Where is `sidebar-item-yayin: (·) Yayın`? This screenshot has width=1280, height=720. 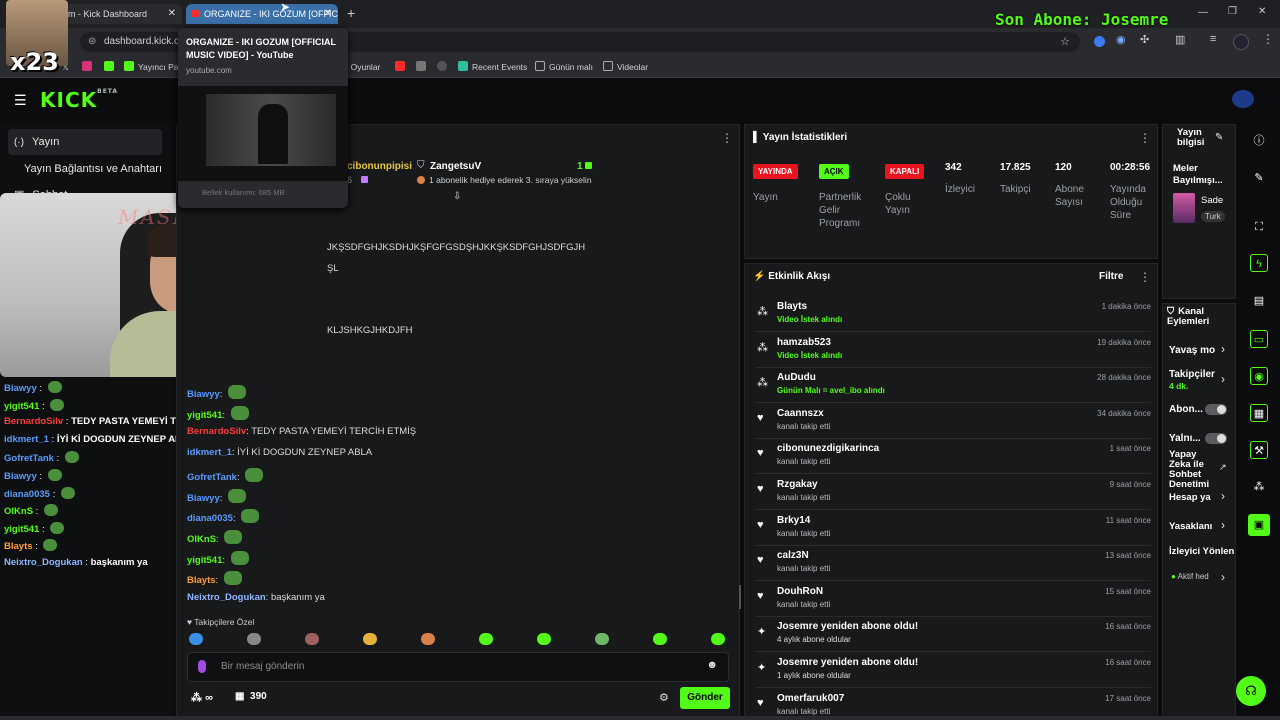 sidebar-item-yayin: (·) Yayın is located at coordinates (85, 142).